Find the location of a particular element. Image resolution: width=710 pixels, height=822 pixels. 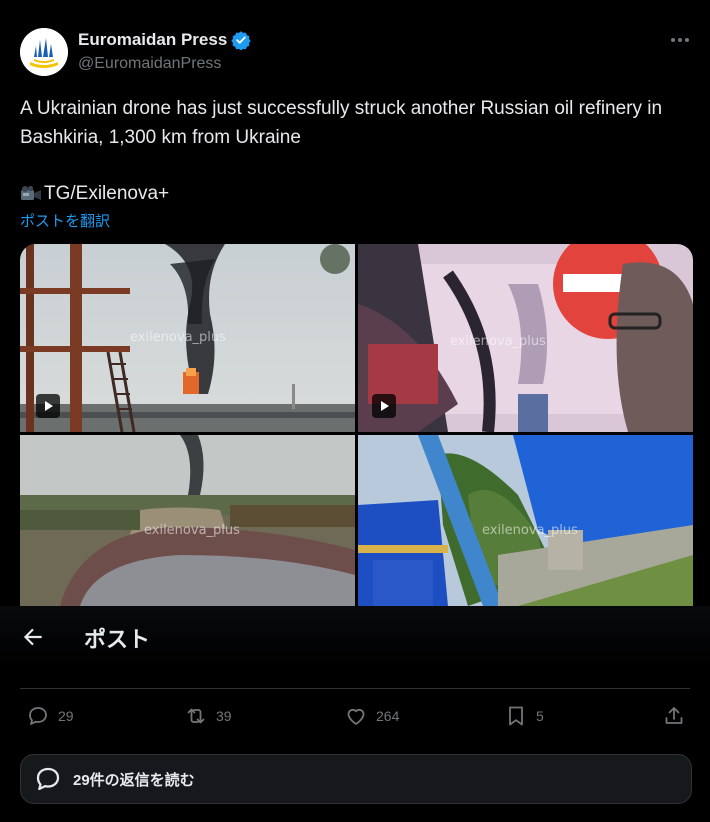

source-text: TG/Exilenova+ is located at coordinates (107, 193).